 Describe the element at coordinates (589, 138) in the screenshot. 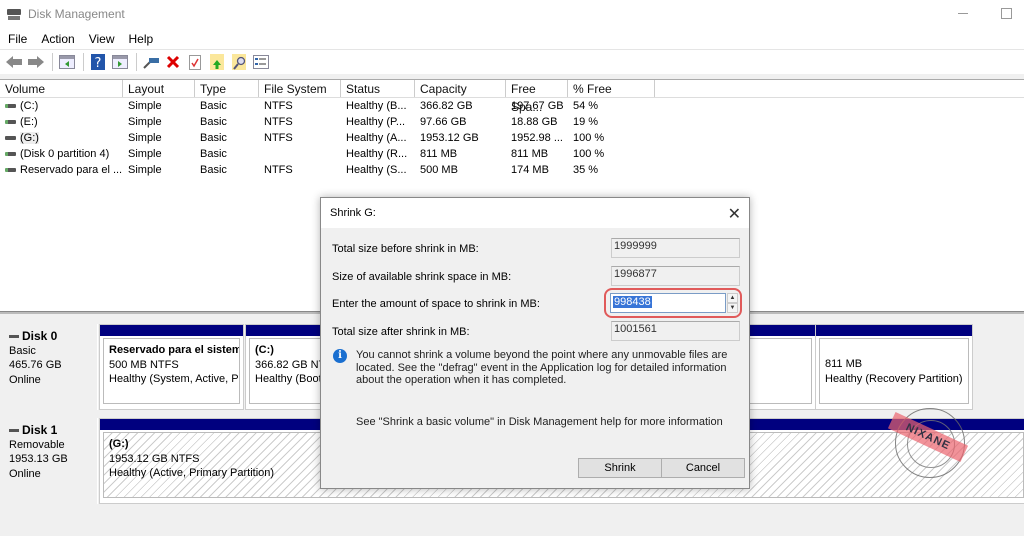

I see `cell-pct: 100 %` at that location.